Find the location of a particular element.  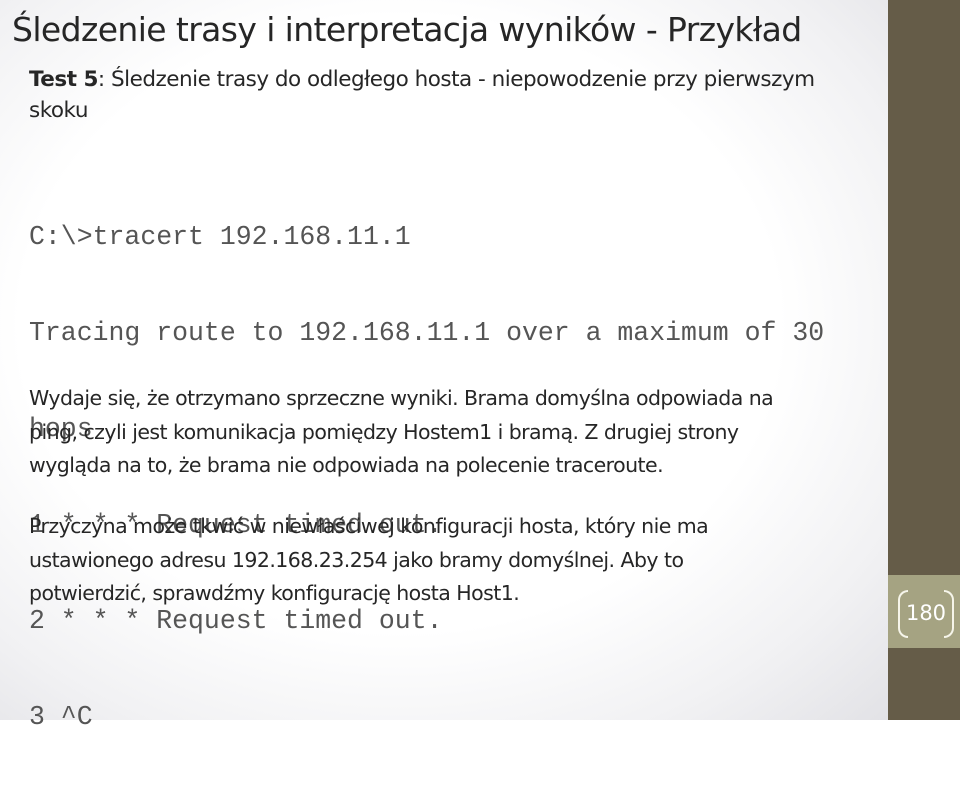

page-number-badge: 180 is located at coordinates (926, 614).